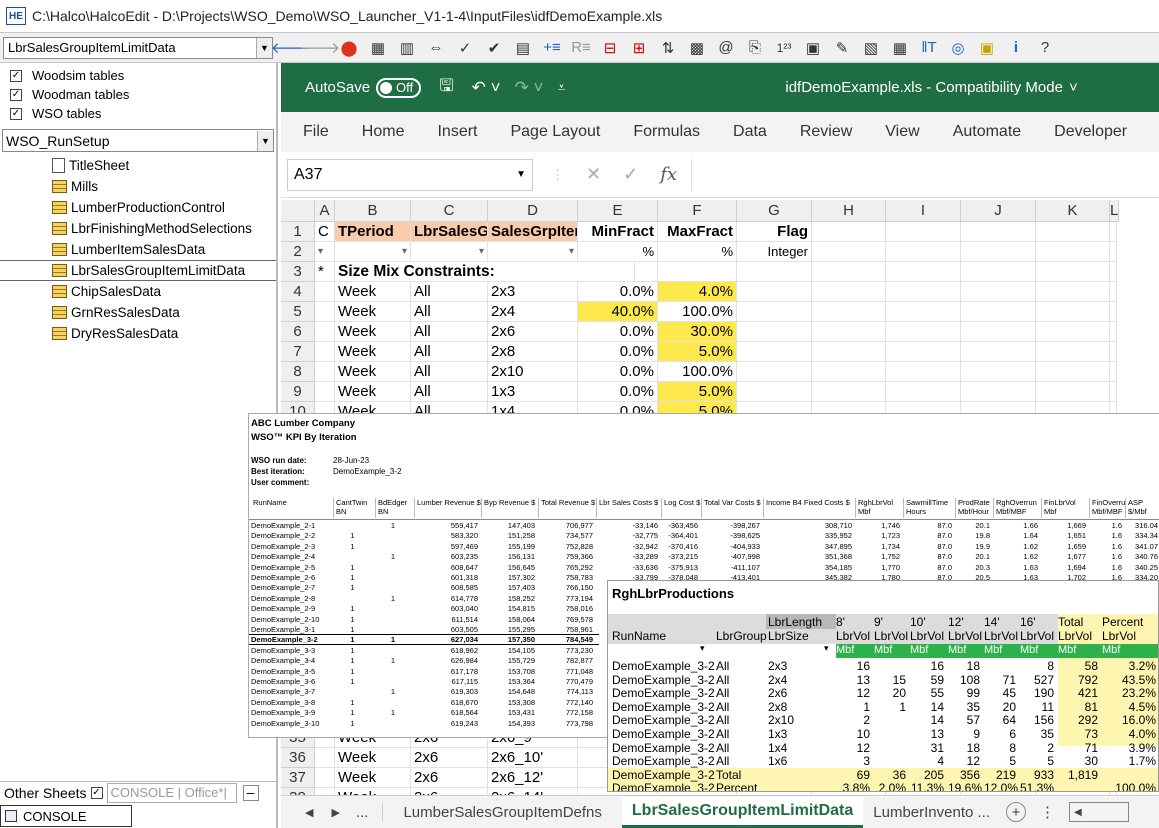 The image size is (1159, 828). I want to click on horizontal-scrollbar: ◀, so click(1099, 812).